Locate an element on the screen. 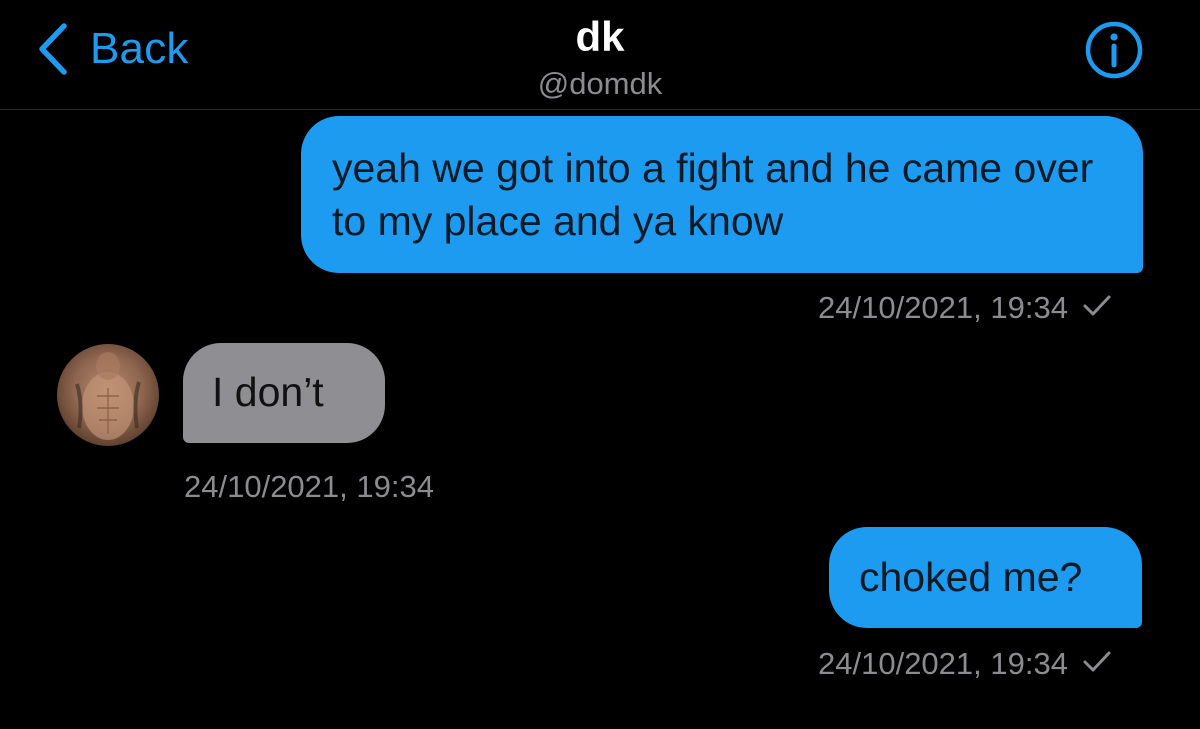 The image size is (1200, 729). info-icon is located at coordinates (1114, 50).